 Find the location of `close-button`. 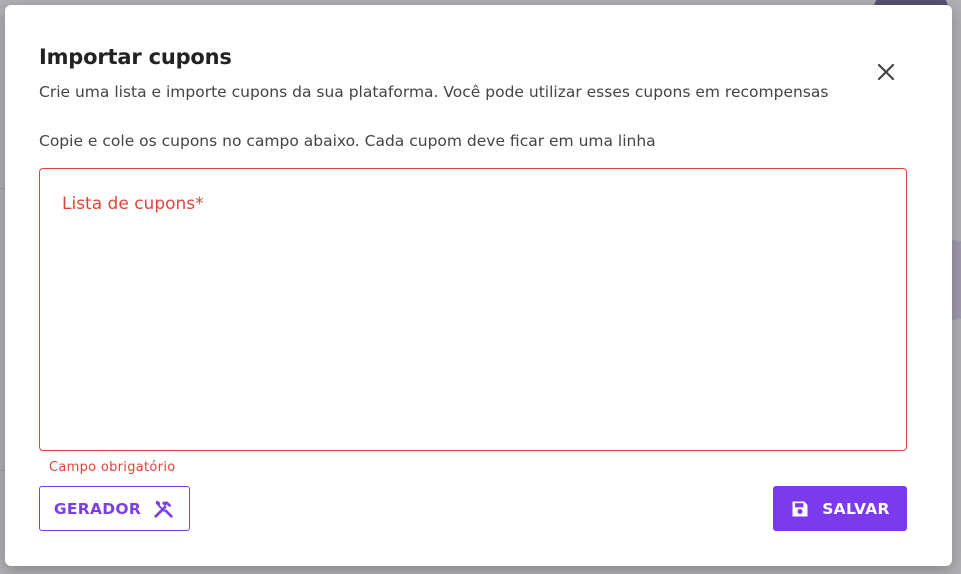

close-button is located at coordinates (886, 72).